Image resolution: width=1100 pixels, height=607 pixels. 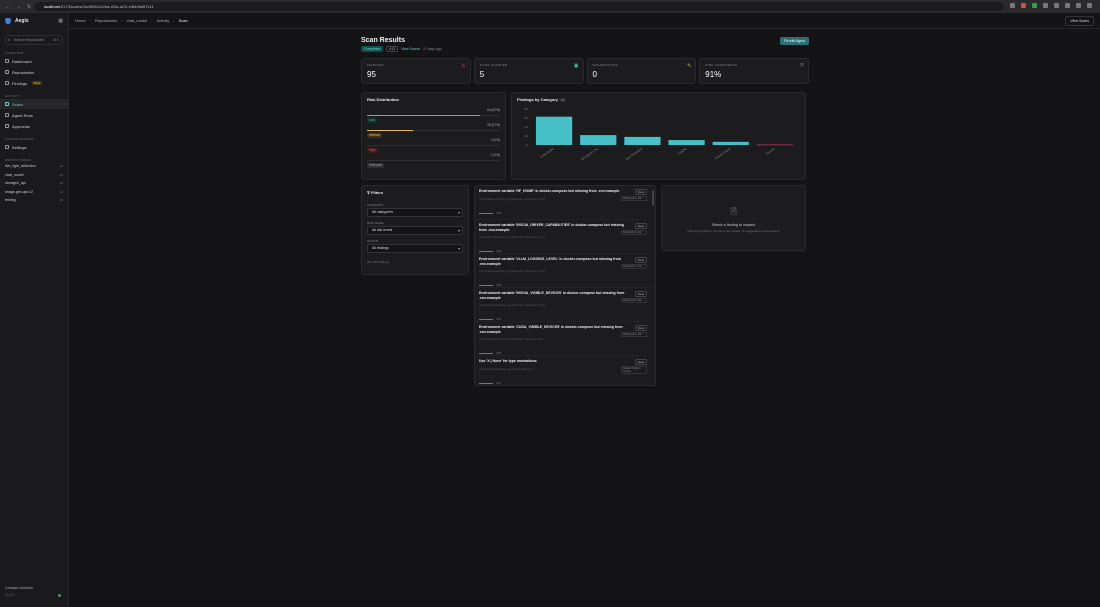 What do you see at coordinates (416, 71) in the screenshot?
I see `stat-card-findings: FINDINGS 95 ⚠` at bounding box center [416, 71].